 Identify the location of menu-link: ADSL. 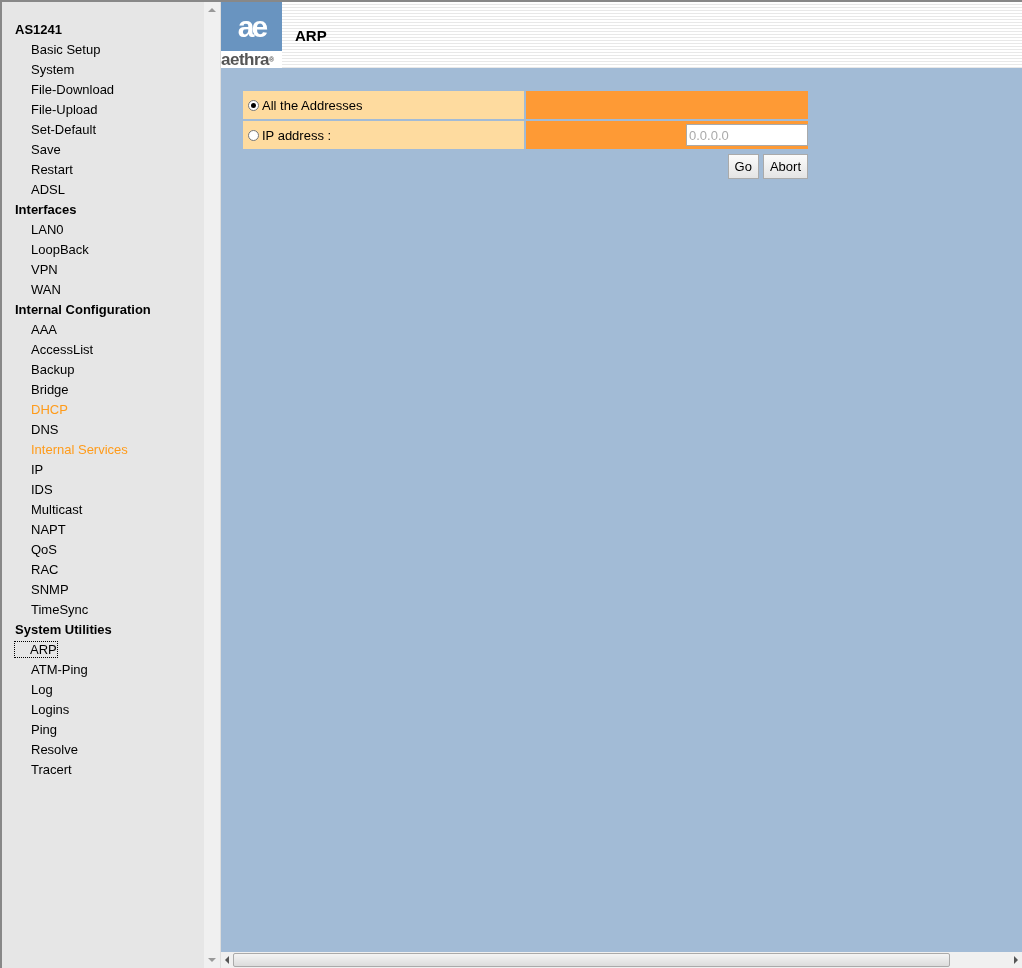
(48, 189).